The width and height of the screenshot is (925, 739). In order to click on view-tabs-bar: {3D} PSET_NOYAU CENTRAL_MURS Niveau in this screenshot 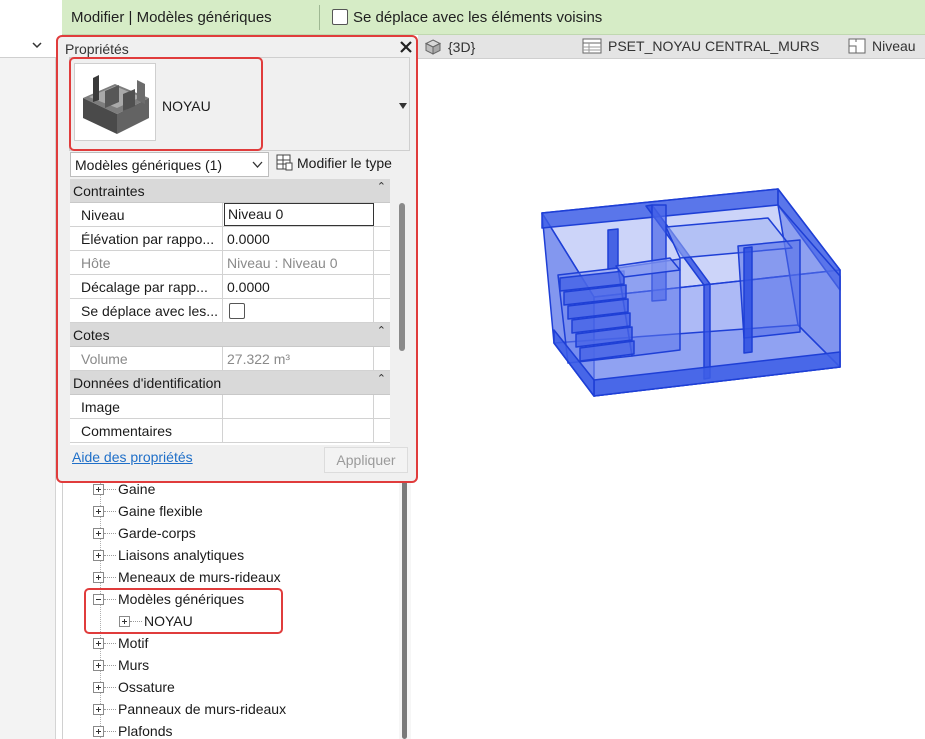, I will do `click(671, 47)`.